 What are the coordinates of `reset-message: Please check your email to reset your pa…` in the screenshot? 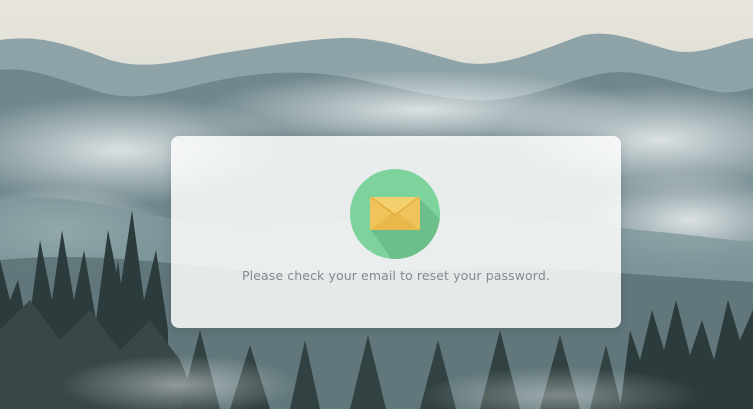 It's located at (396, 275).